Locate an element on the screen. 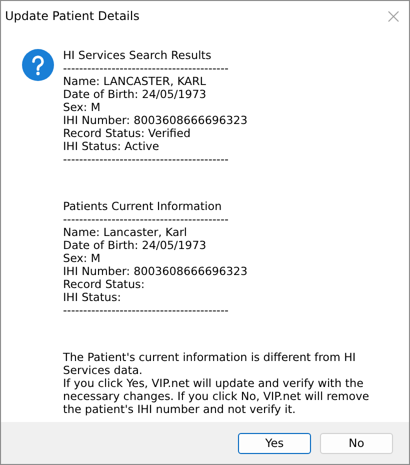  close-icon is located at coordinates (393, 16).